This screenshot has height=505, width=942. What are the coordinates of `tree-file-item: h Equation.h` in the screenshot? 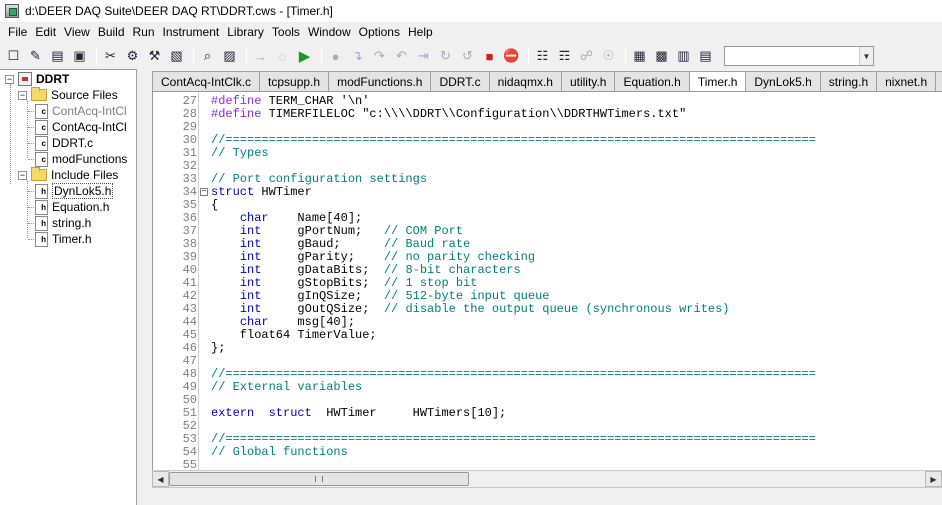 It's located at (72, 207).